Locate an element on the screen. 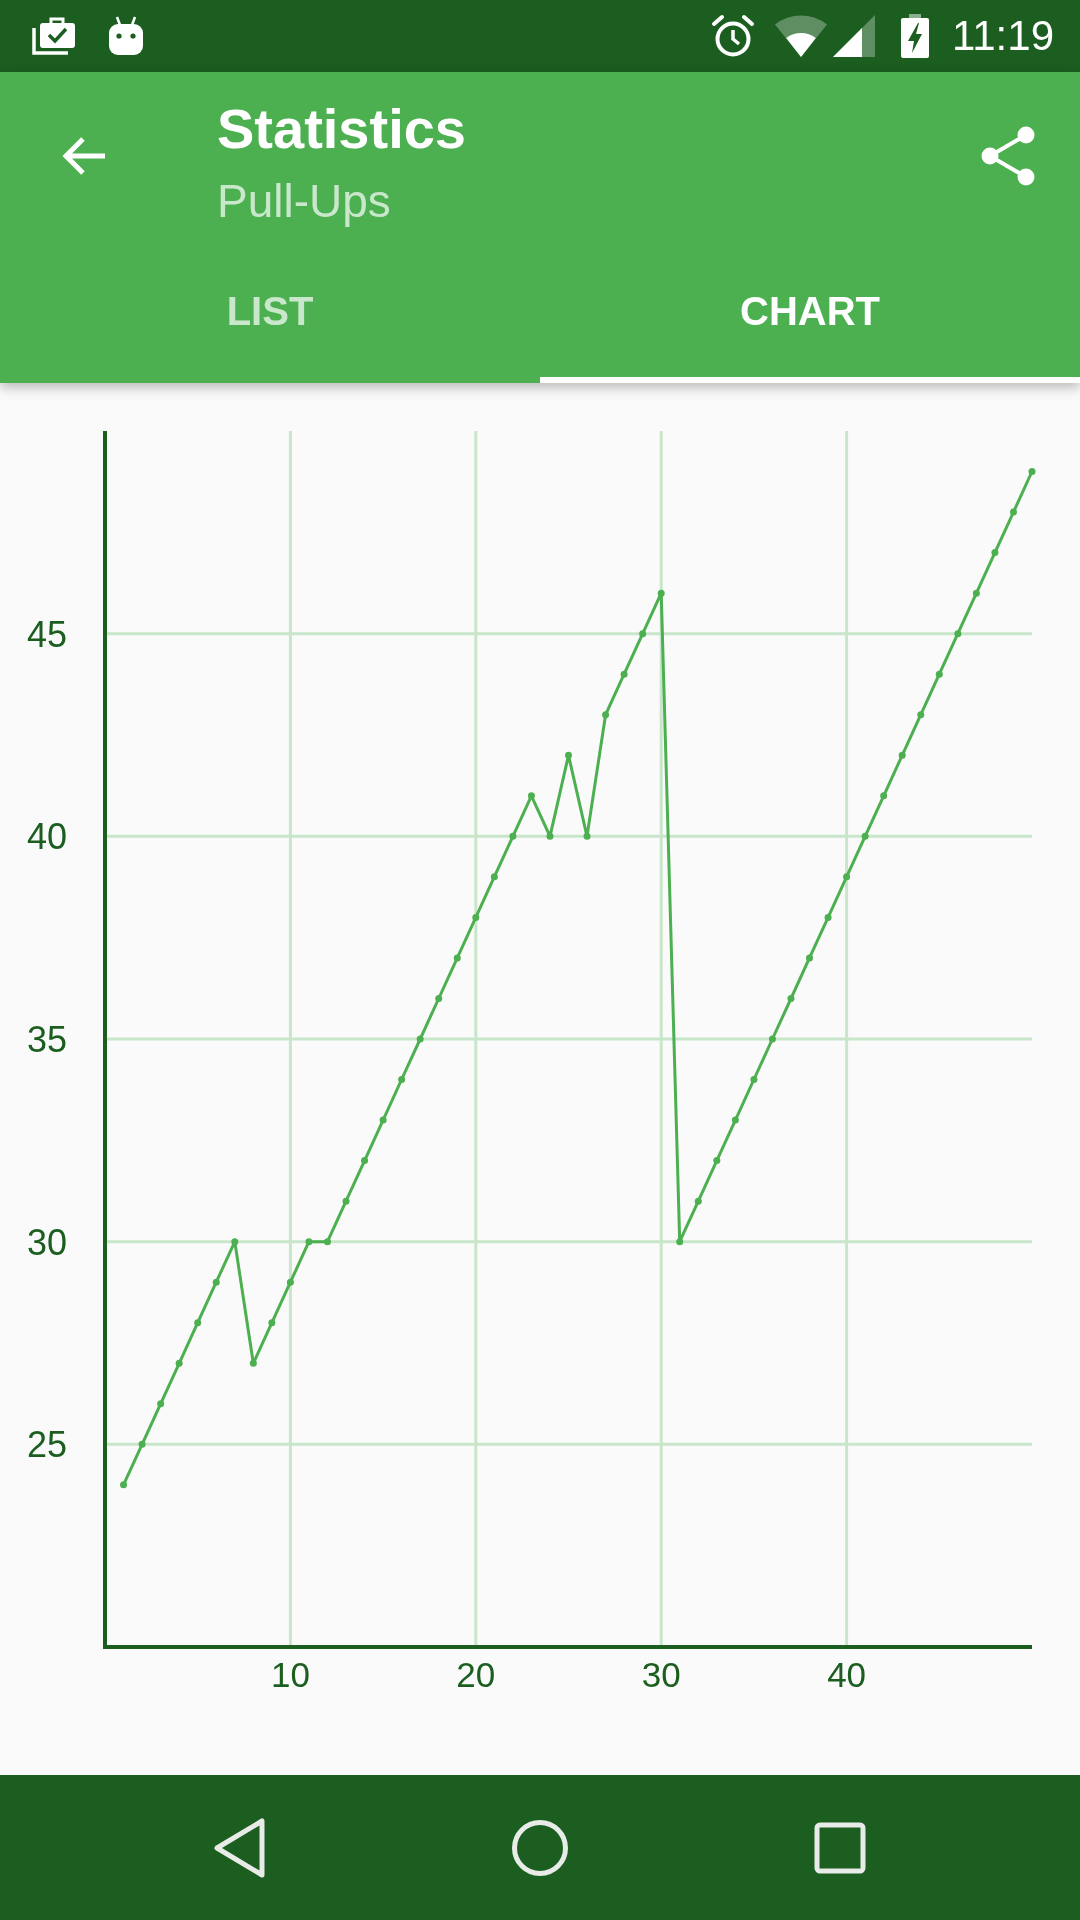 This screenshot has width=1080, height=1920. y-tick-label: 35 is located at coordinates (46, 1039).